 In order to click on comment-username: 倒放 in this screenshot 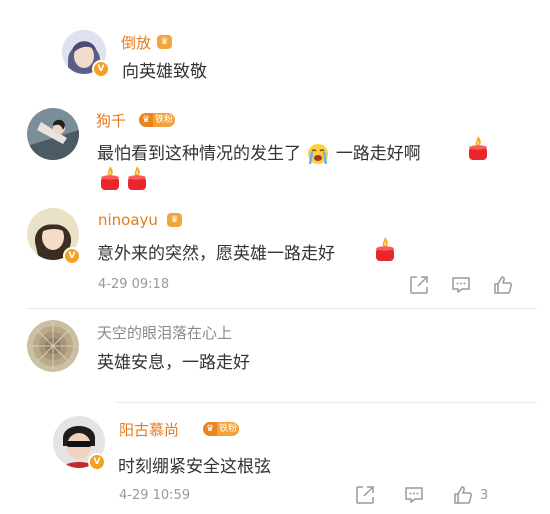, I will do `click(136, 42)`.